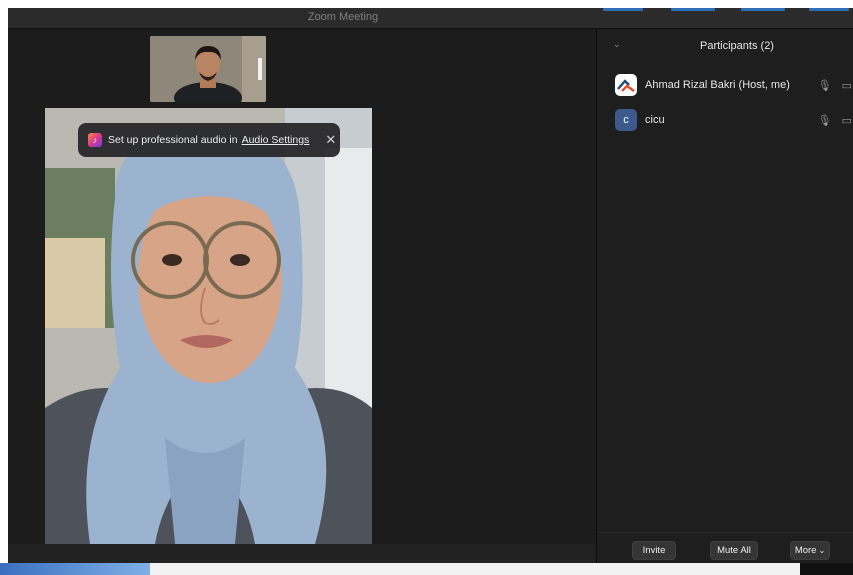 This screenshot has width=853, height=575. What do you see at coordinates (724, 10) in the screenshot?
I see `top-tab-indicators` at bounding box center [724, 10].